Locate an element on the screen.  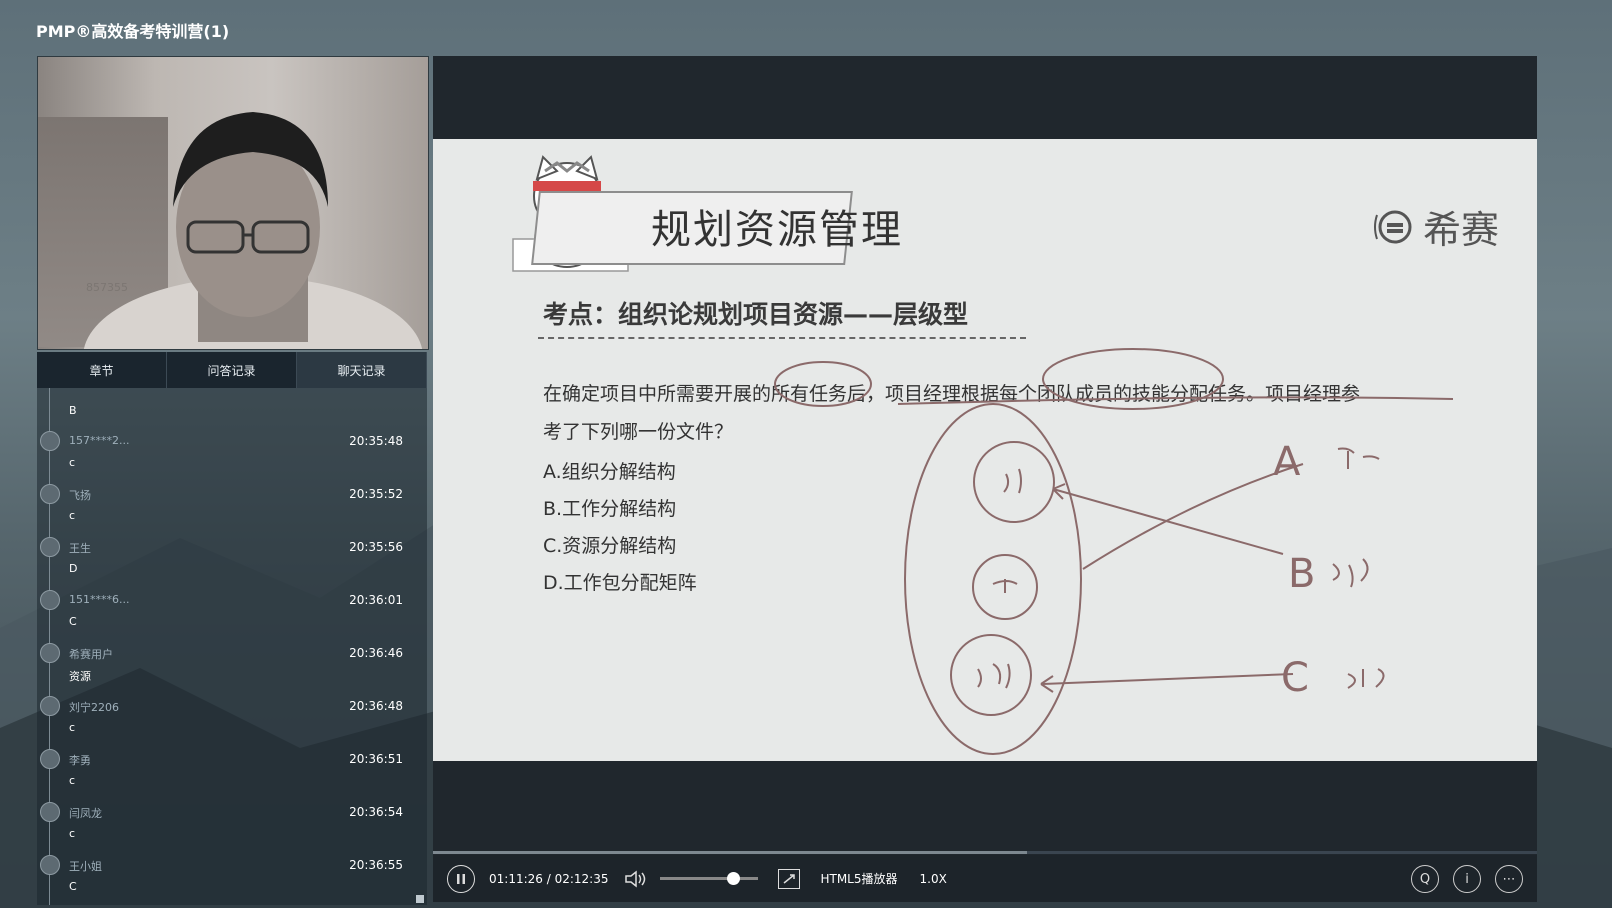
username: 刘宁2206 is located at coordinates (94, 707).